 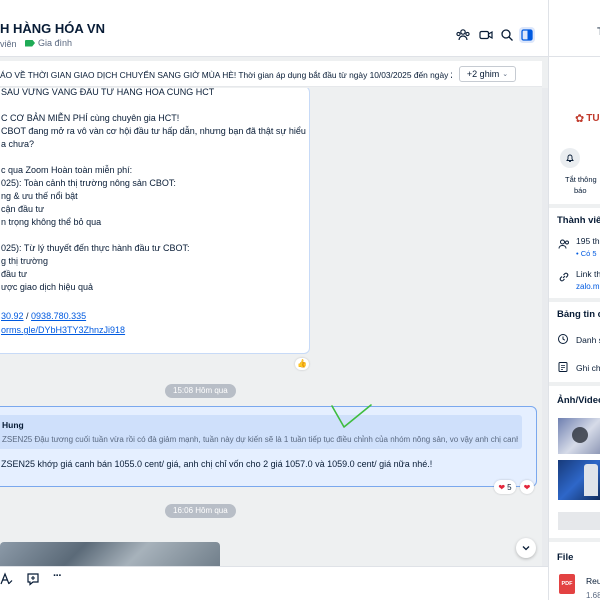 I want to click on file-size: 1.68, so click(x=593, y=595).